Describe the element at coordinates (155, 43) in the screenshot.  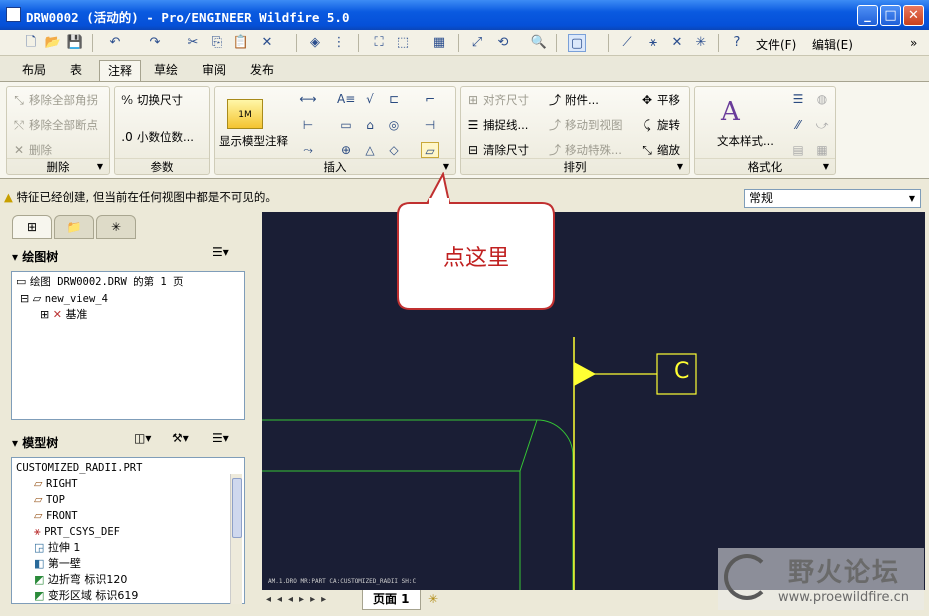
I see `redo-icon: ↷` at that location.